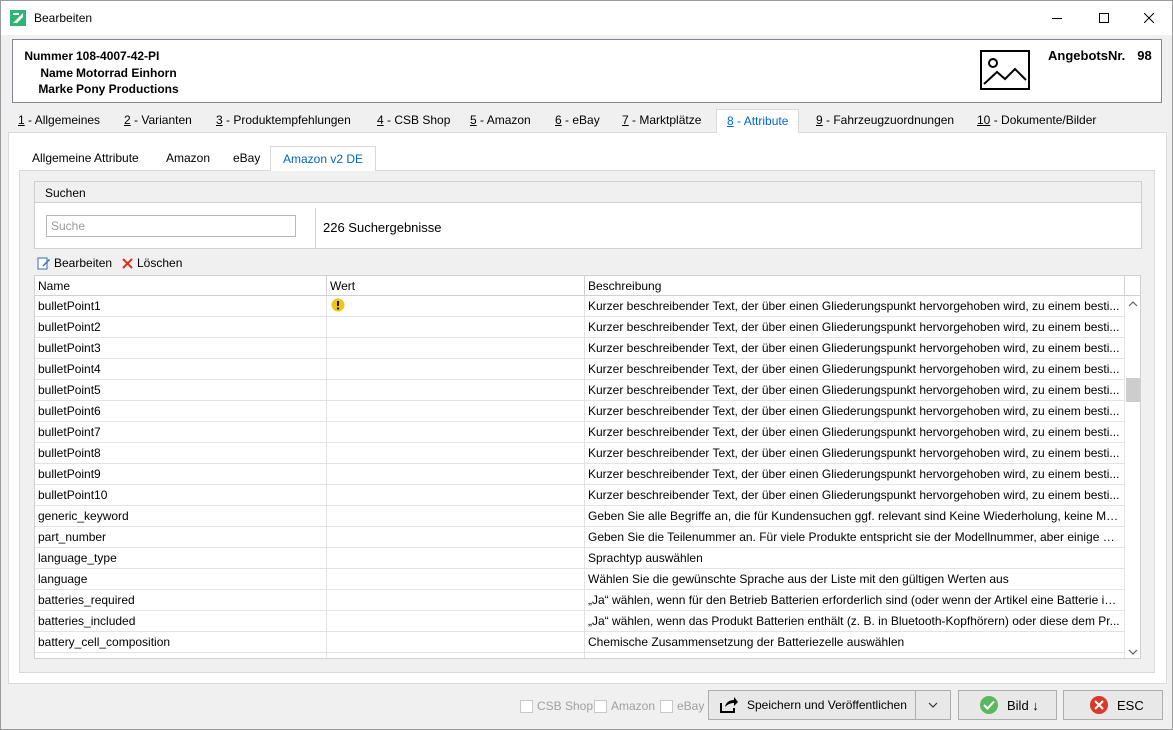 This screenshot has width=1173, height=730. Describe the element at coordinates (160, 263) in the screenshot. I see `delete-label: Löschen` at that location.